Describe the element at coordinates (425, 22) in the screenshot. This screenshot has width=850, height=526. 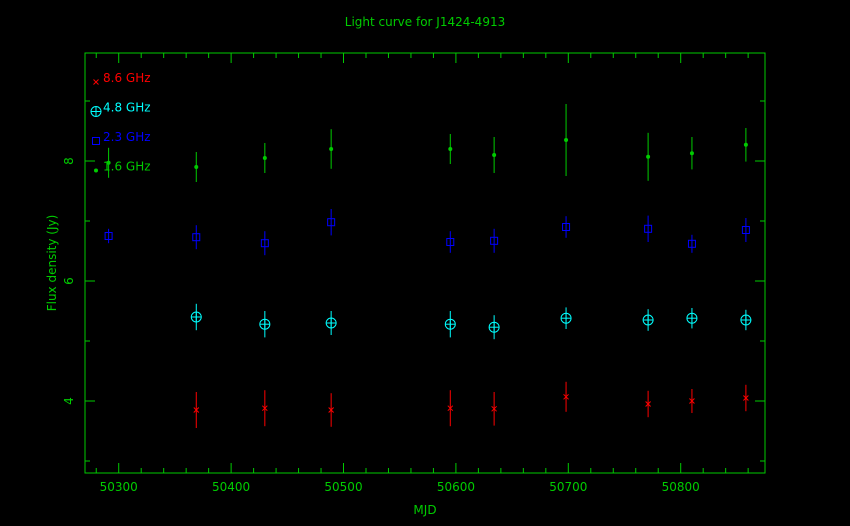
I see `chart-title: Light curve for J1424-4913` at that location.